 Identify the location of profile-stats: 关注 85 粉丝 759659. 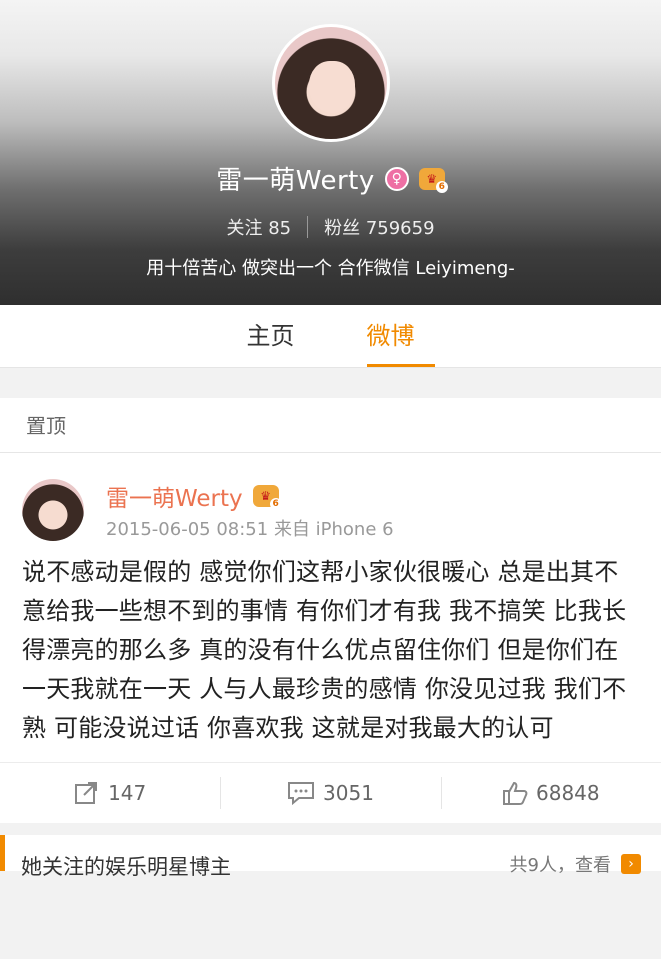
(330, 227).